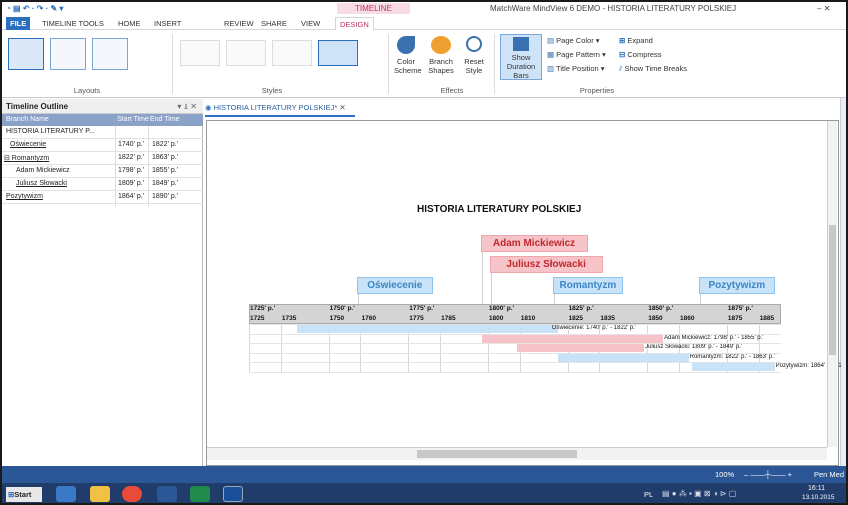 This screenshot has width=848, height=505. What do you see at coordinates (597, 90) in the screenshot?
I see `group-label-properties: Properties` at bounding box center [597, 90].